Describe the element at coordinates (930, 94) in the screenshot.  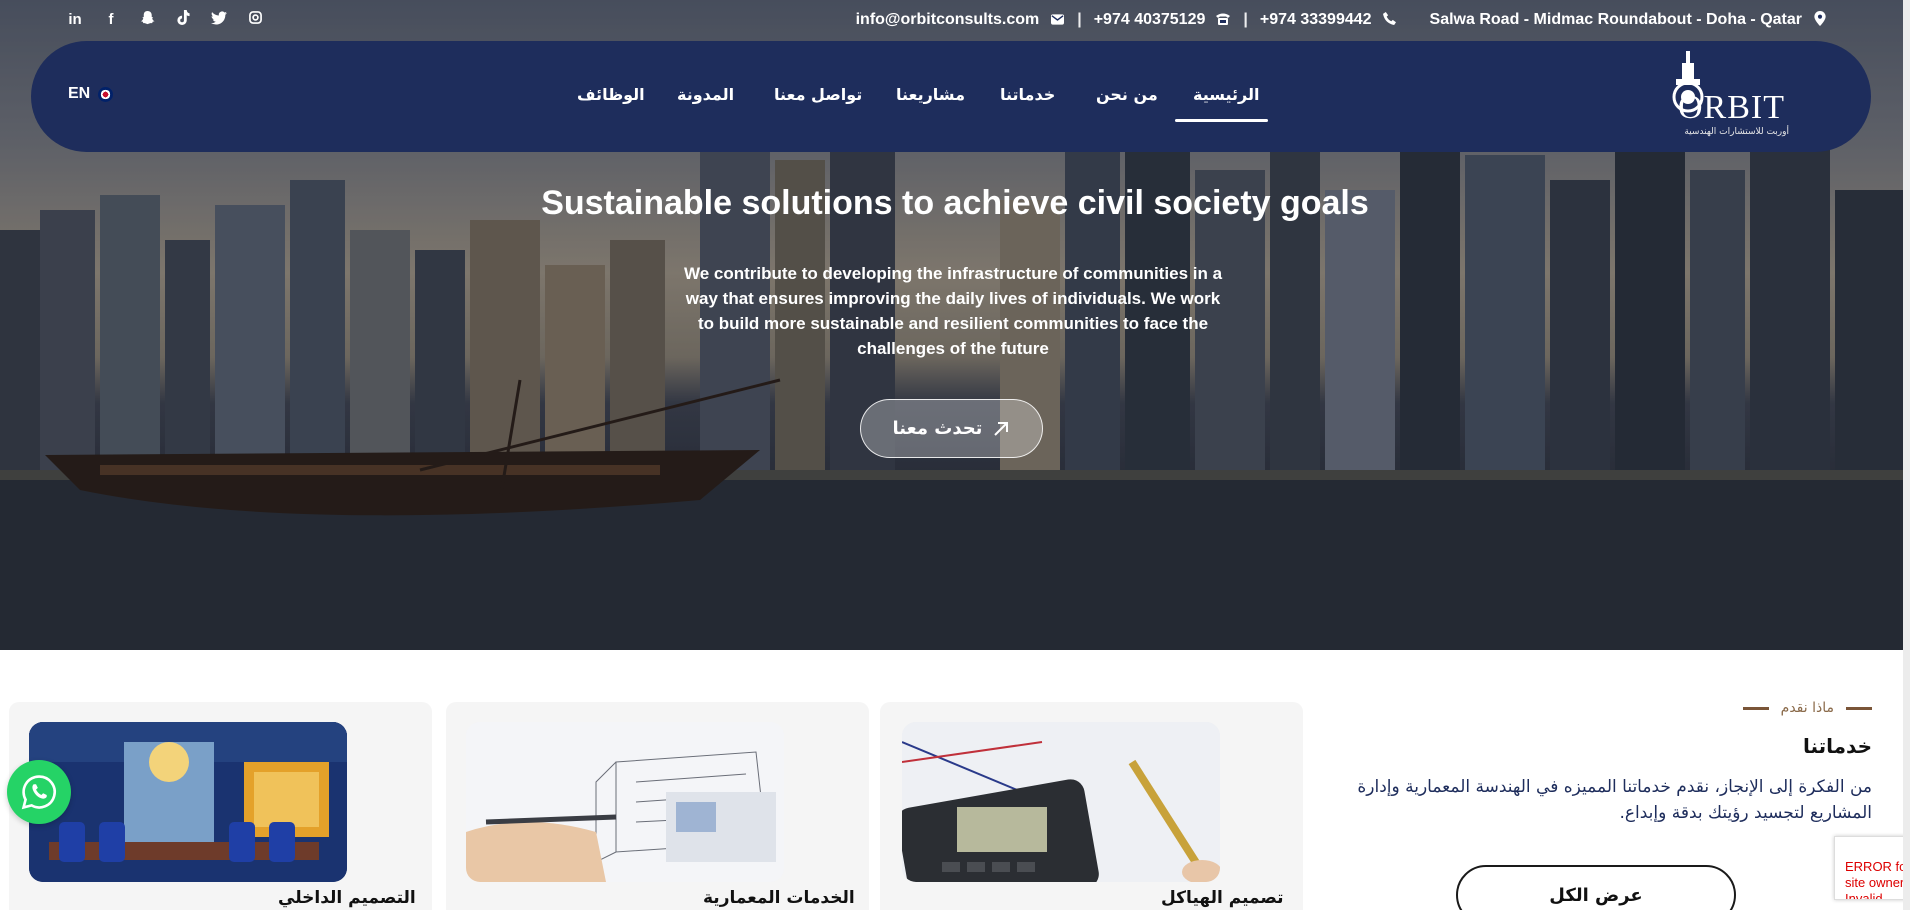
I see `nav-item-projects: مشاريعنا` at that location.